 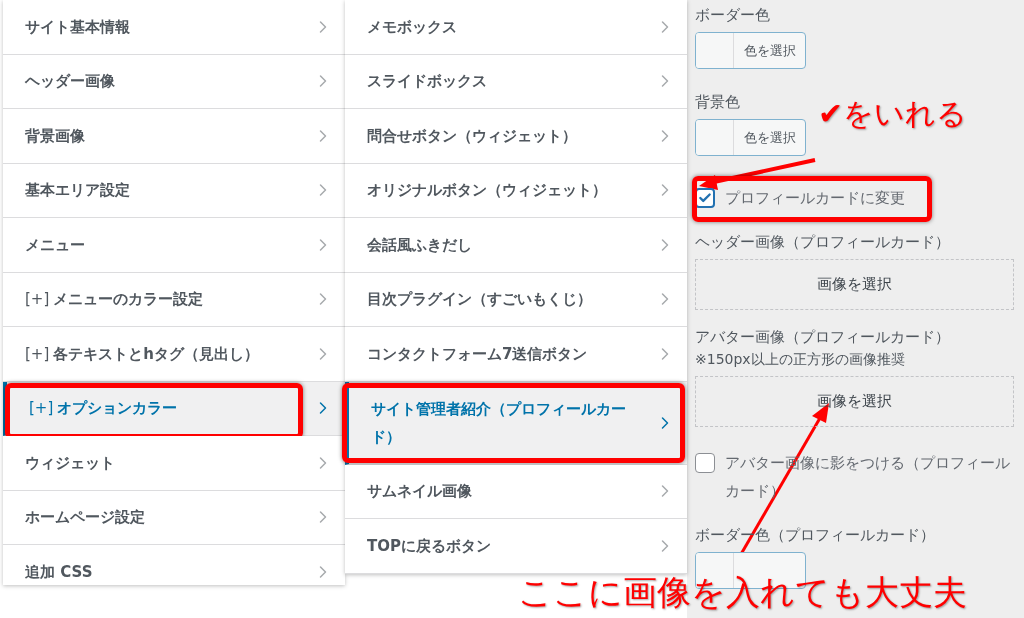 I want to click on field-label: ボーダー色, so click(x=732, y=15).